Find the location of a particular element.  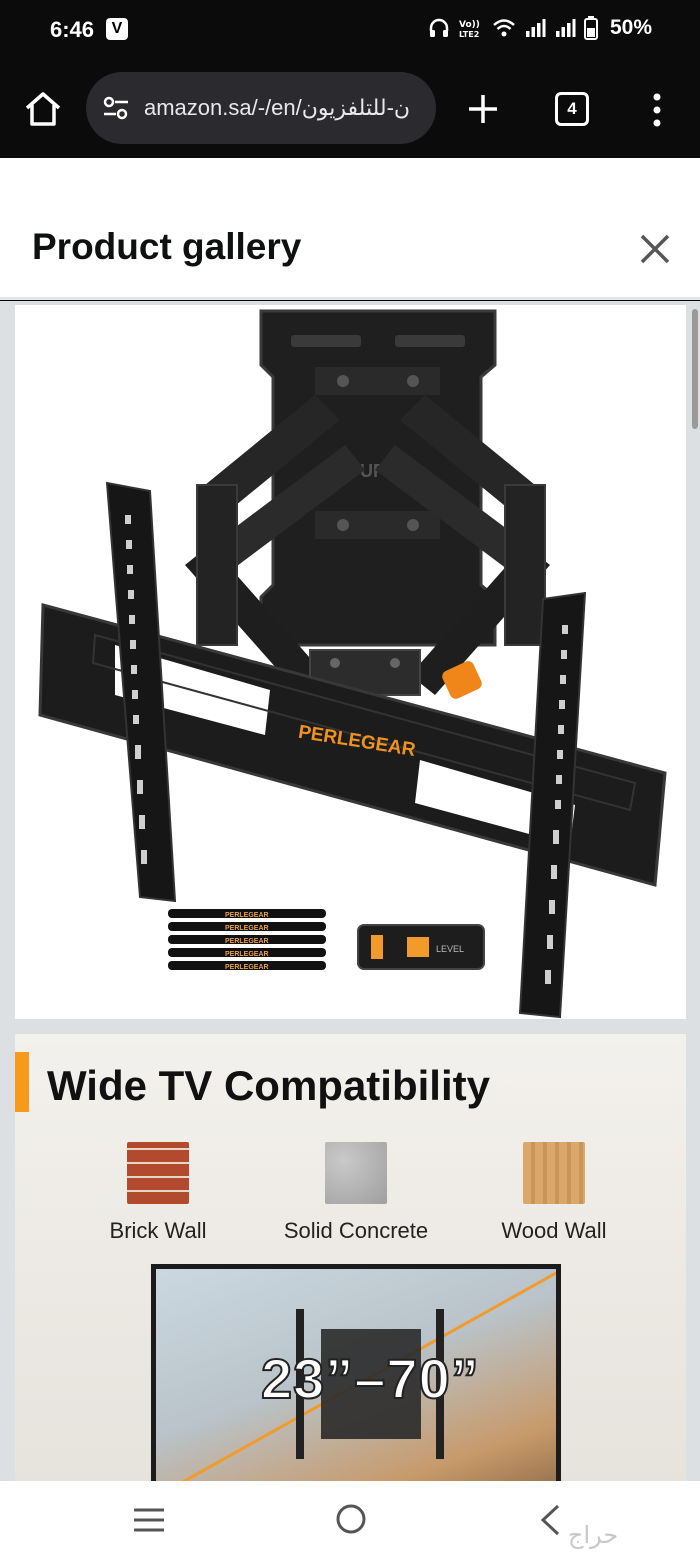

headphones-icon is located at coordinates (439, 27).